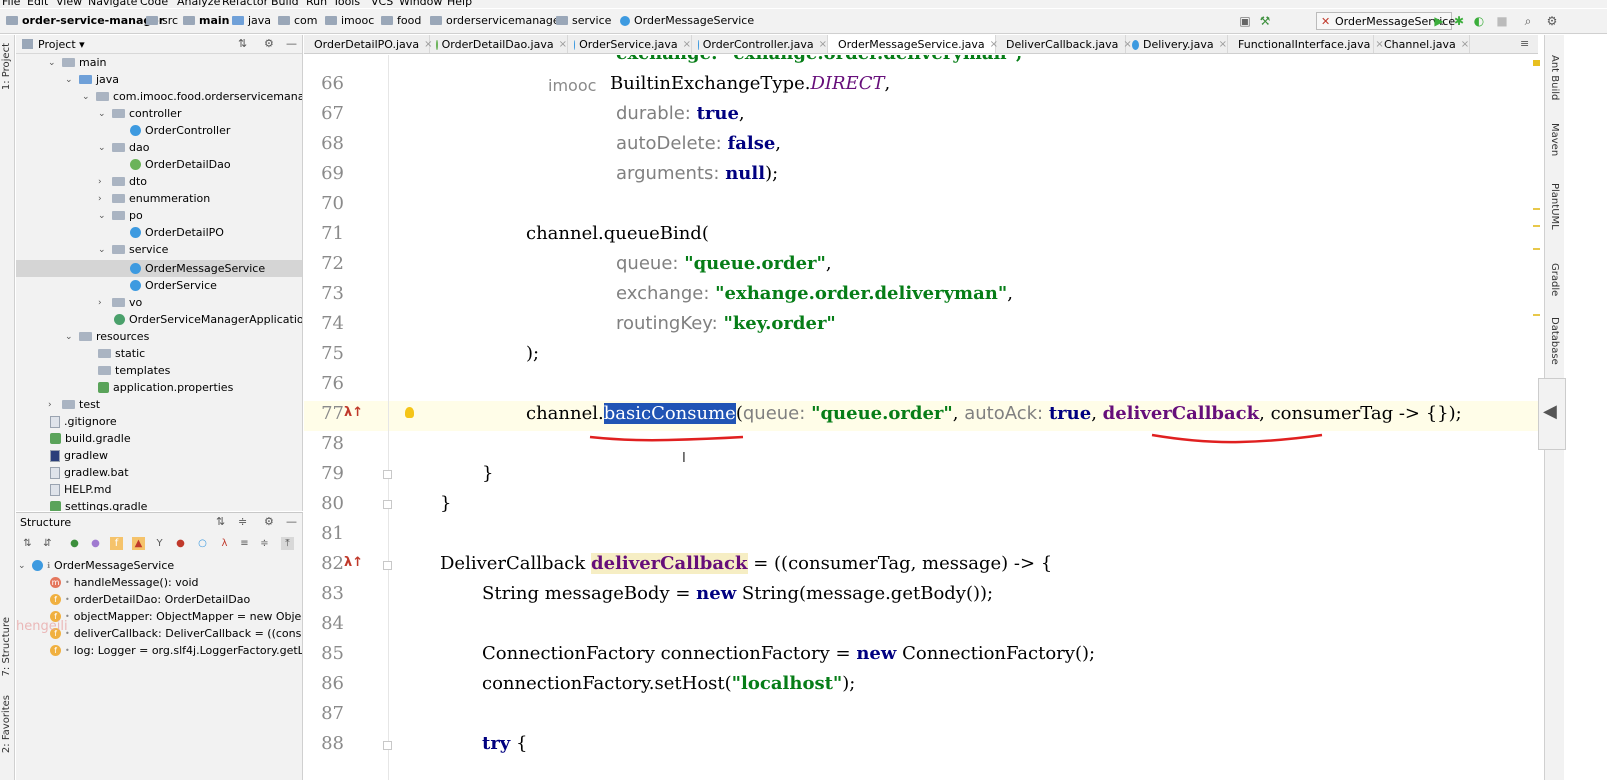 Image resolution: width=1607 pixels, height=780 pixels. What do you see at coordinates (208, 319) in the screenshot?
I see `tree-item: OrderServiceManagerApplication` at bounding box center [208, 319].